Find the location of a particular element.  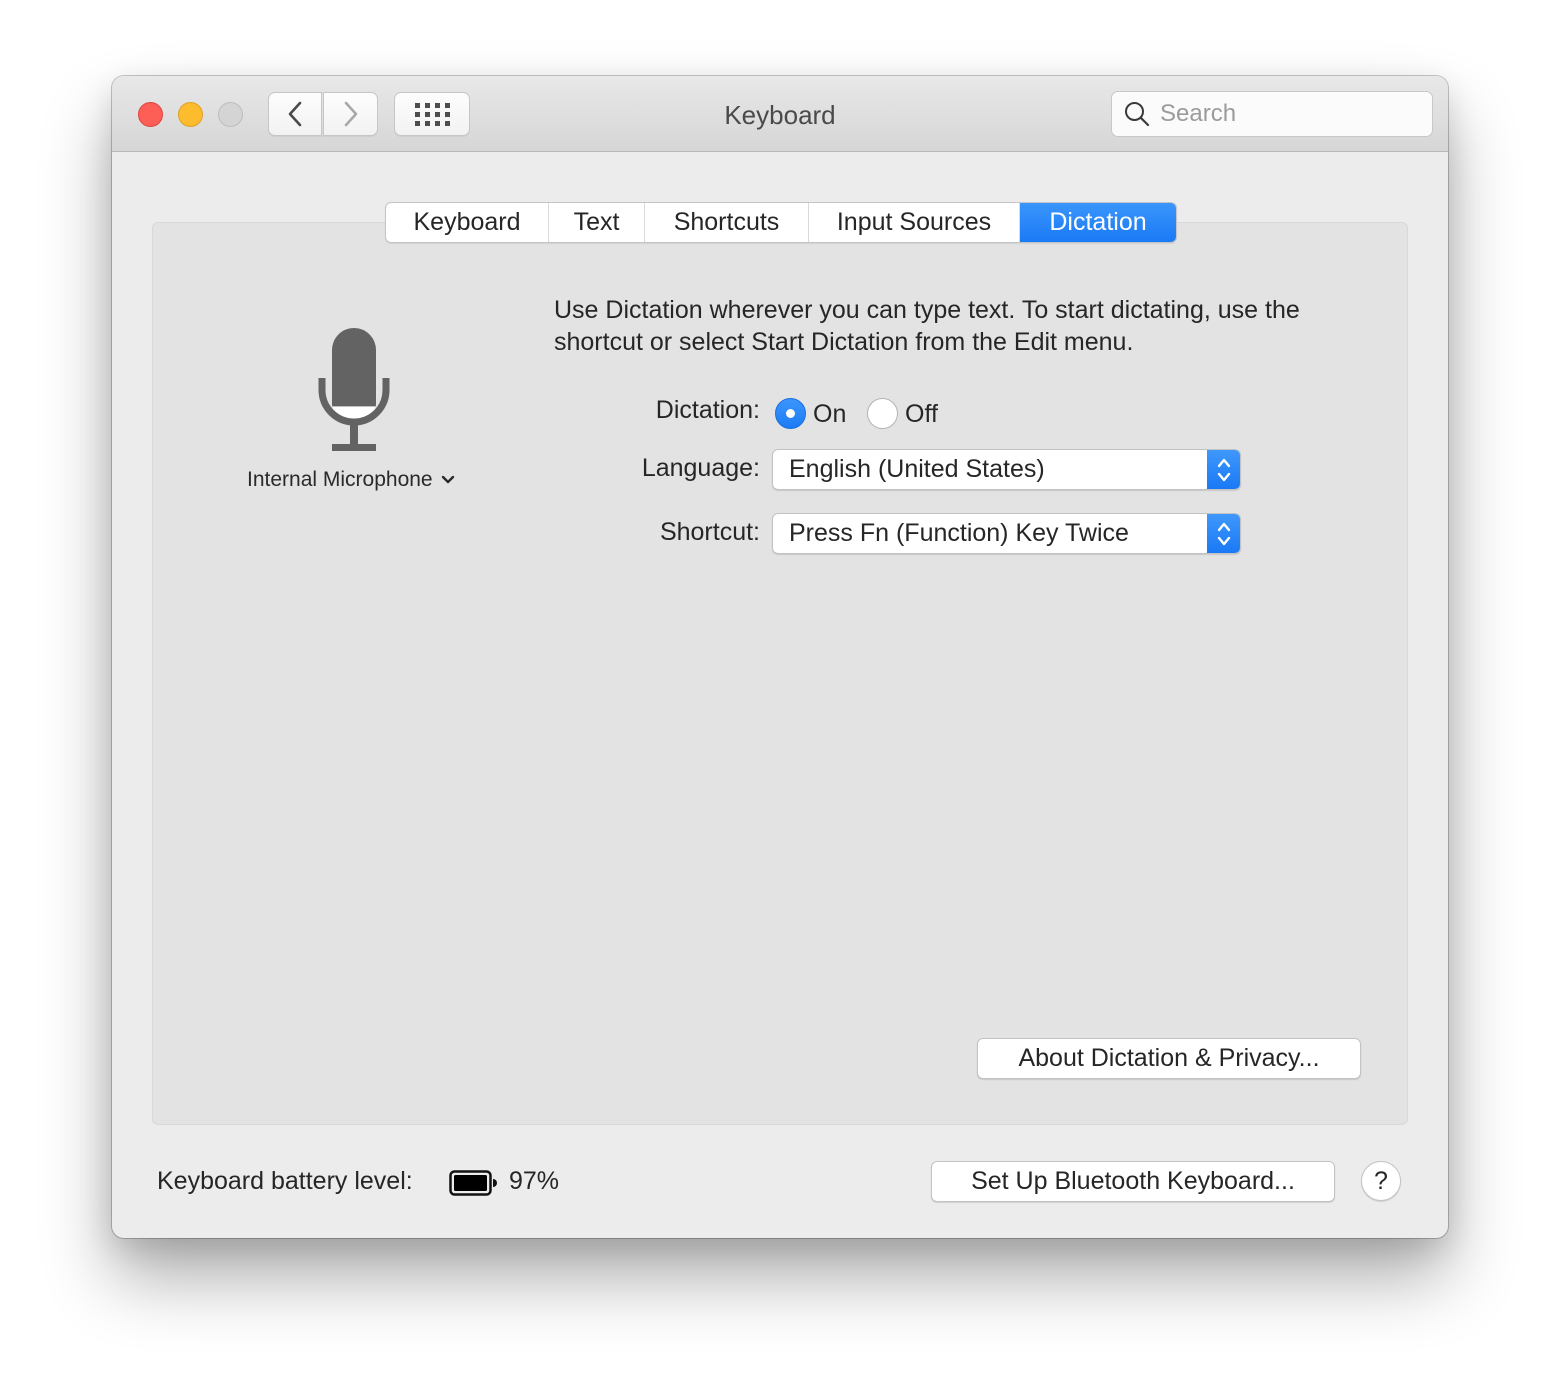

dictation-off-radio is located at coordinates (882, 413).